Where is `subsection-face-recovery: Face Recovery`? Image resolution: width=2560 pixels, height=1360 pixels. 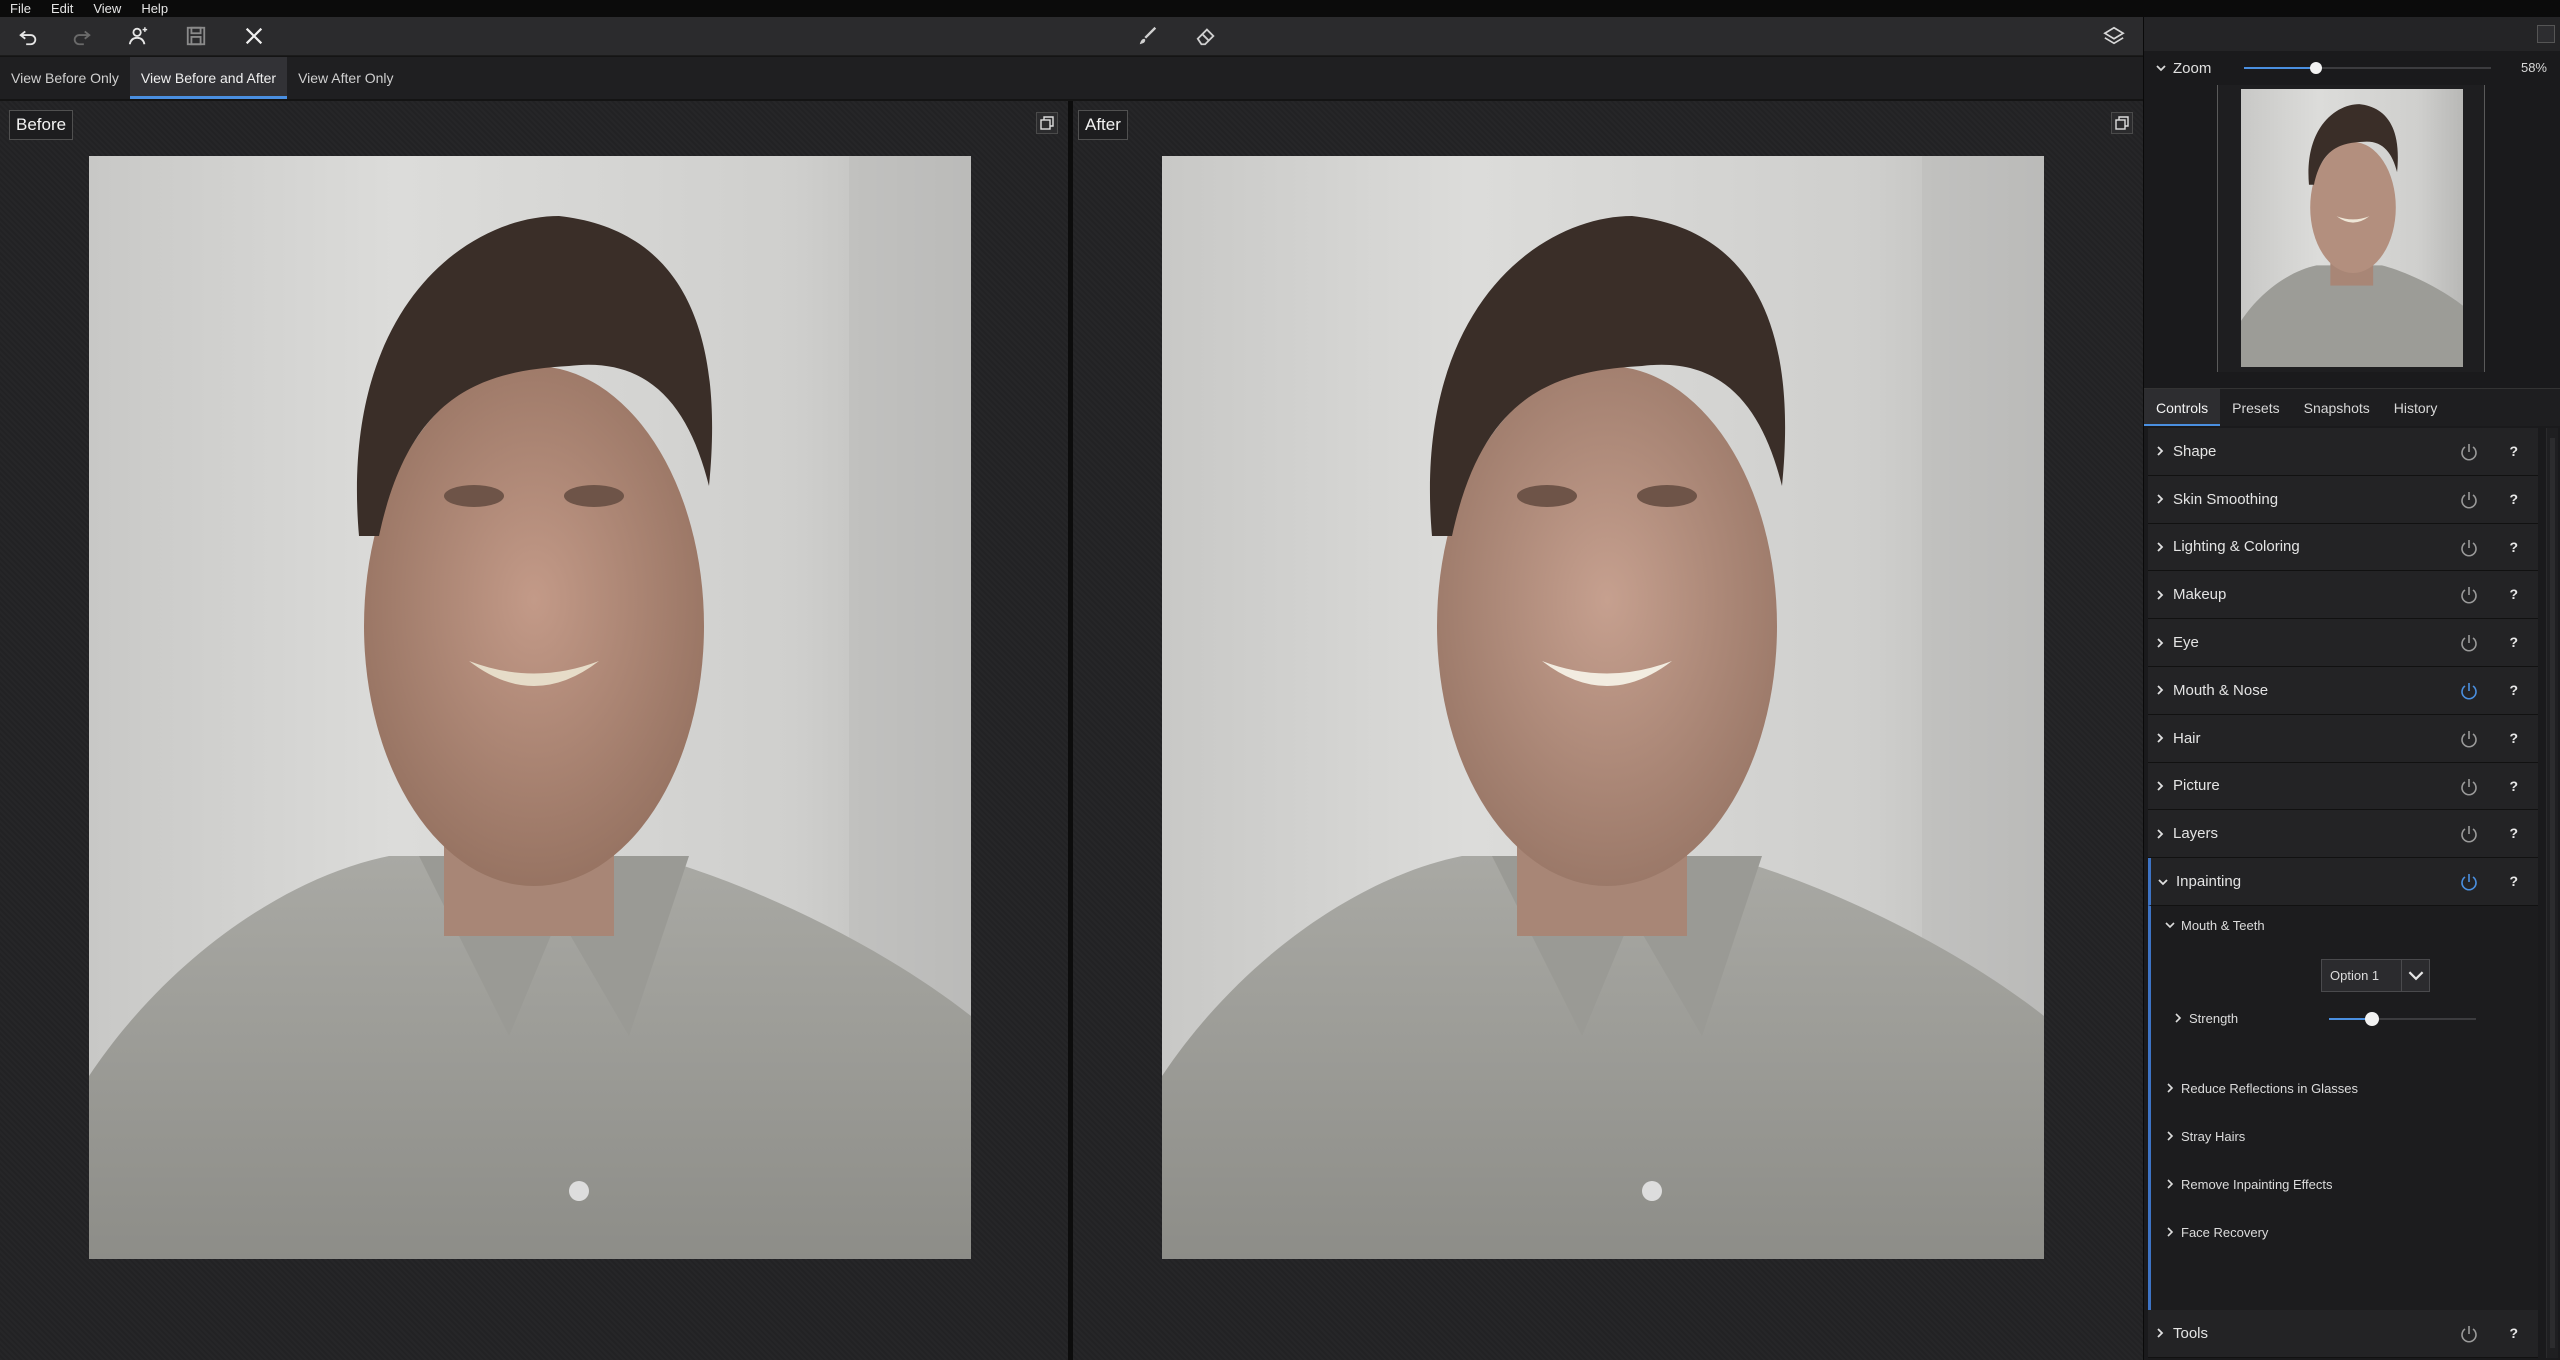 subsection-face-recovery: Face Recovery is located at coordinates (2216, 1232).